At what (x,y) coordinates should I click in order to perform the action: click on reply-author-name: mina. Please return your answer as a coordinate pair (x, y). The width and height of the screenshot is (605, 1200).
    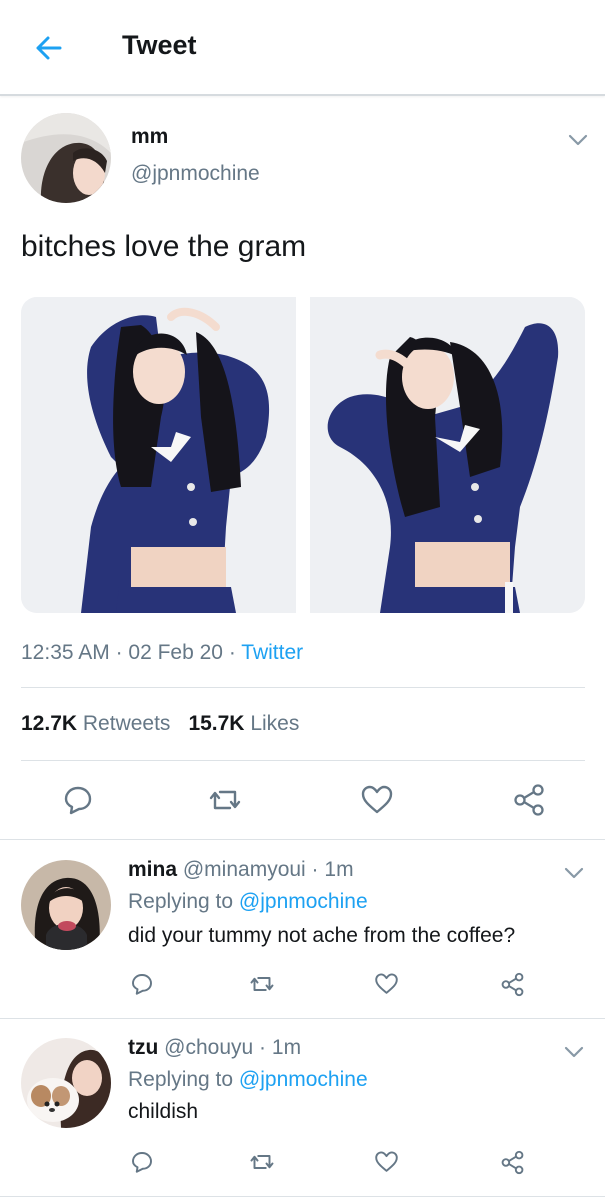
    Looking at the image, I should click on (152, 869).